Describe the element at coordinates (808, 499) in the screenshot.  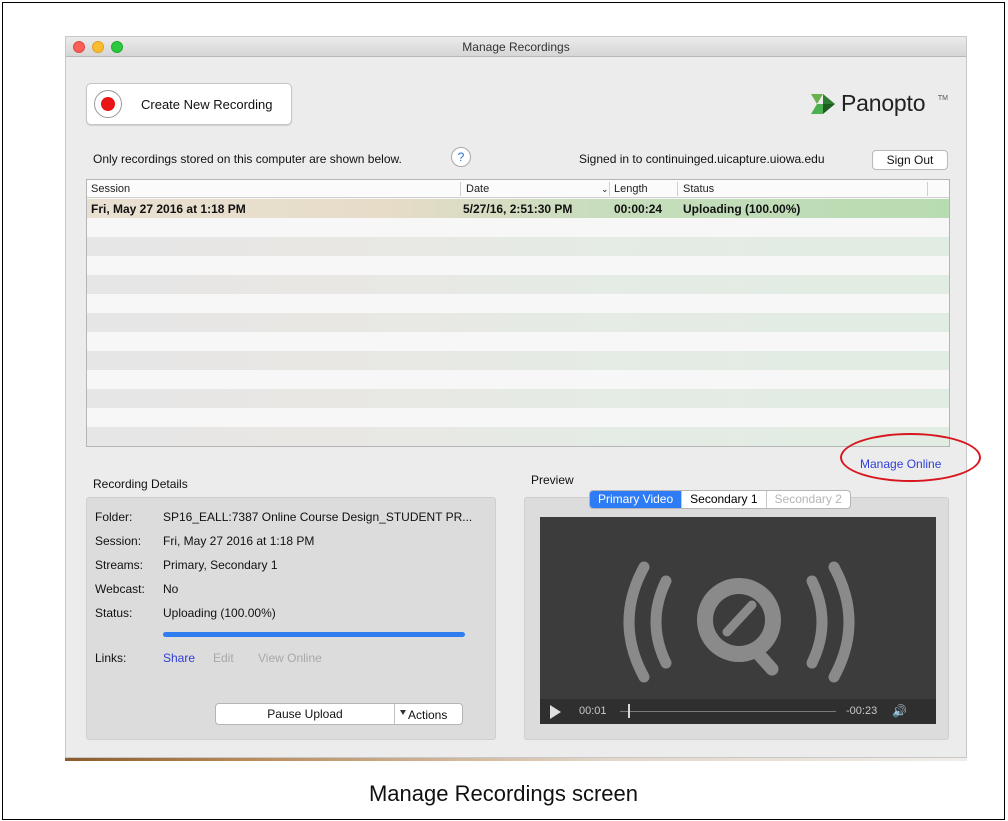
I see `tab-secondary-2: Secondary 2` at that location.